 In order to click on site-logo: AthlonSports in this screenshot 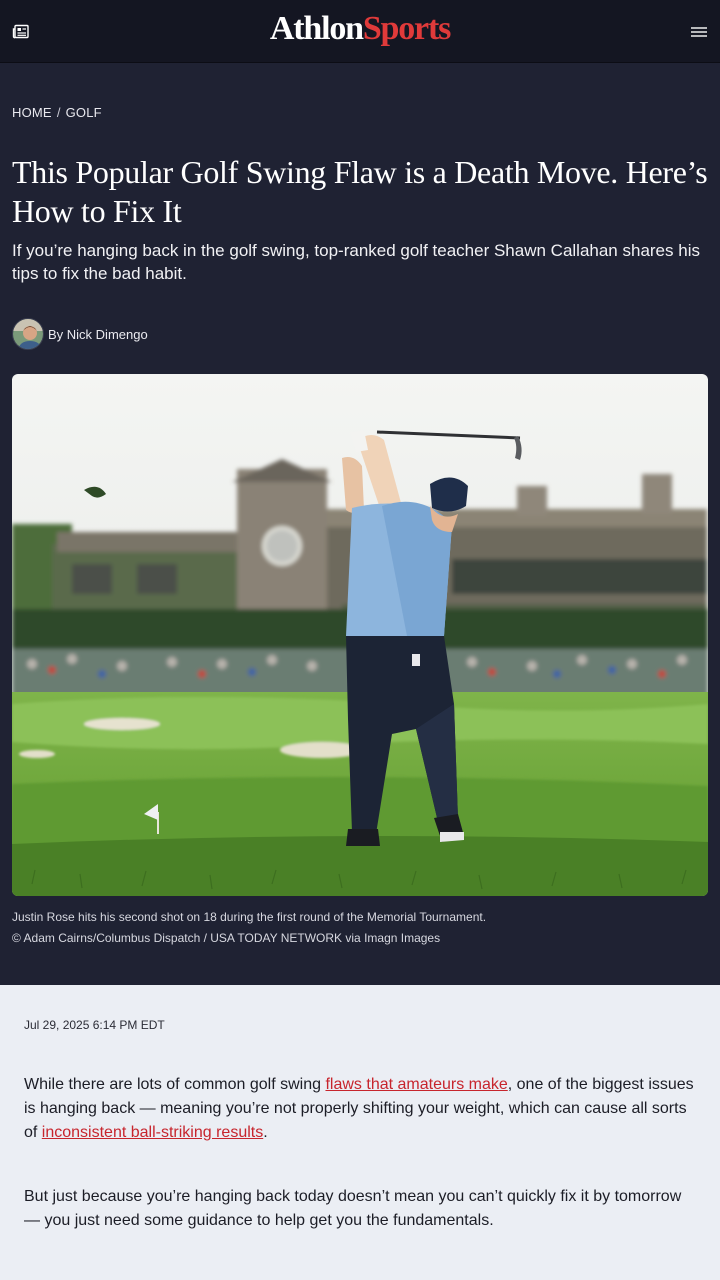, I will do `click(360, 29)`.